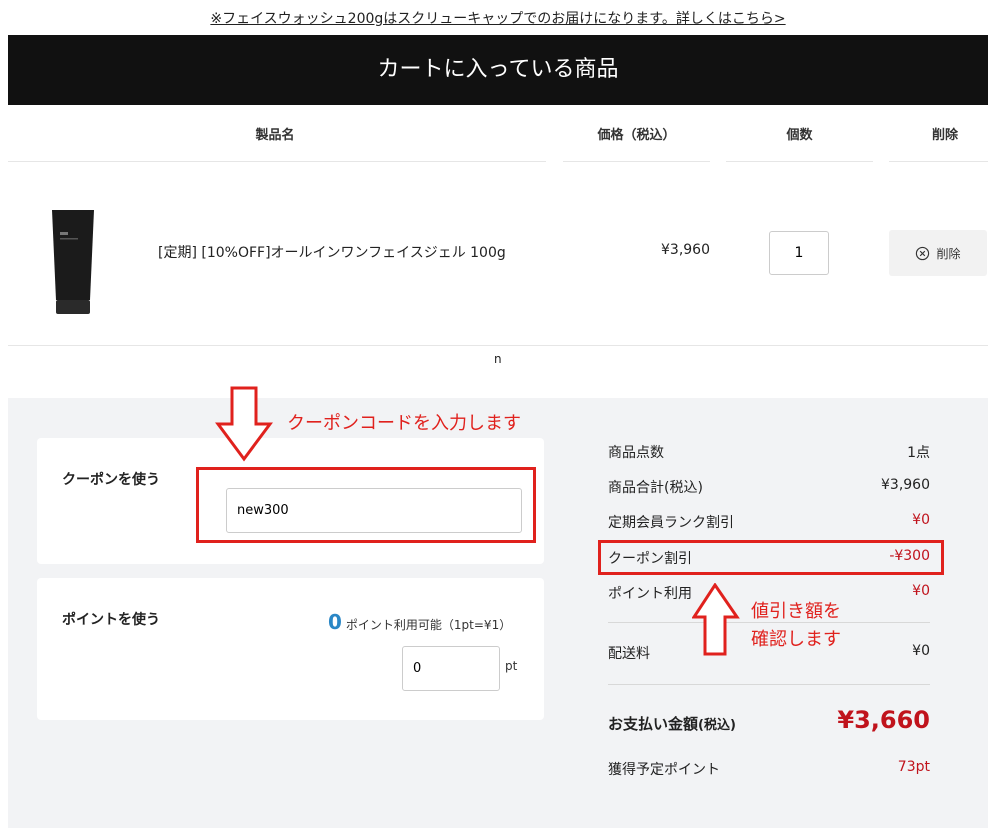 The width and height of the screenshot is (996, 839). Describe the element at coordinates (404, 423) in the screenshot. I see `coupon-annotation: クーポンコードを入力します` at that location.